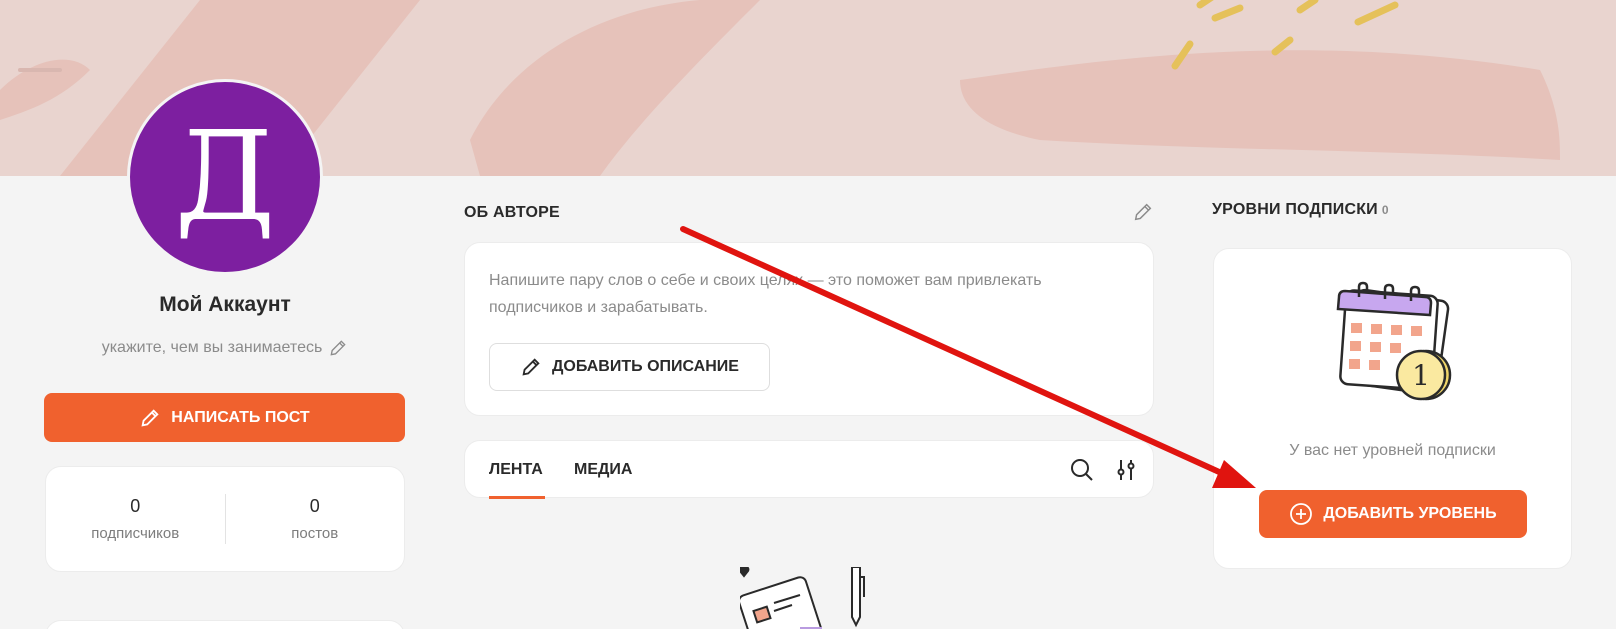  Describe the element at coordinates (802, 598) in the screenshot. I see `feed-illustration` at that location.